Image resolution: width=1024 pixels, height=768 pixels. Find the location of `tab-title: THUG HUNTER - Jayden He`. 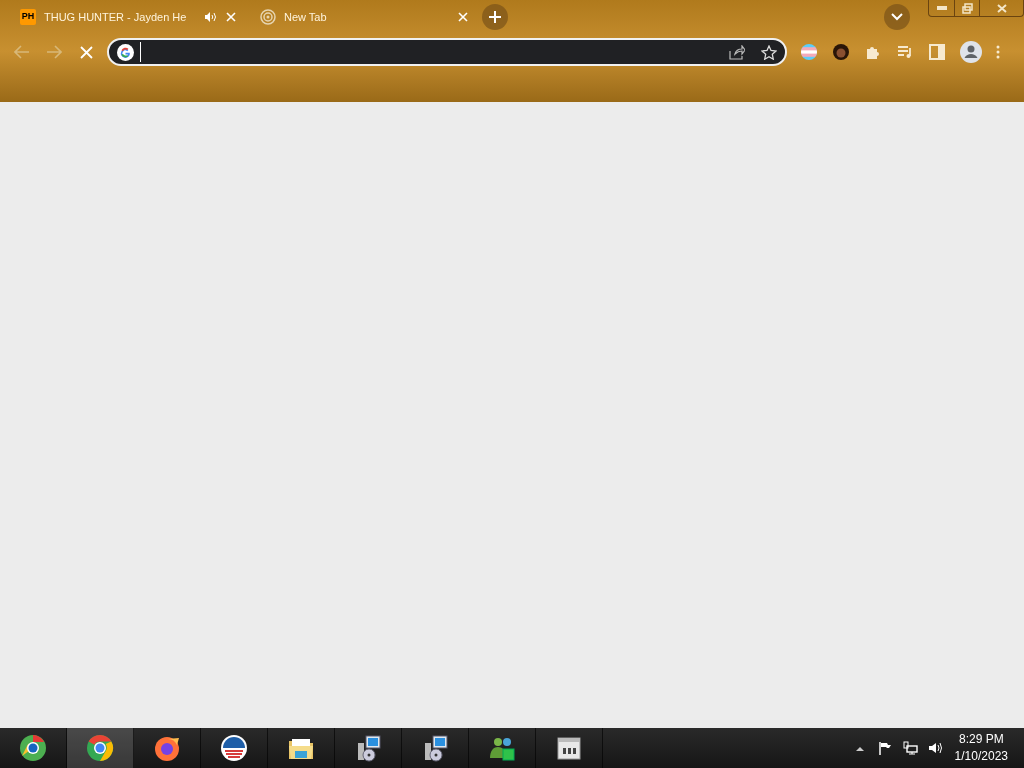

tab-title: THUG HUNTER - Jayden He is located at coordinates (116, 17).